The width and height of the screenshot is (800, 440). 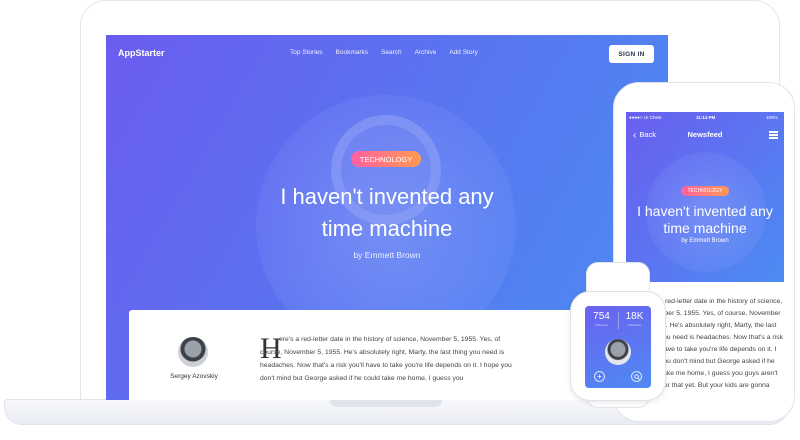 I want to click on watch-stat-right: 18K Followers, so click(x=634, y=319).